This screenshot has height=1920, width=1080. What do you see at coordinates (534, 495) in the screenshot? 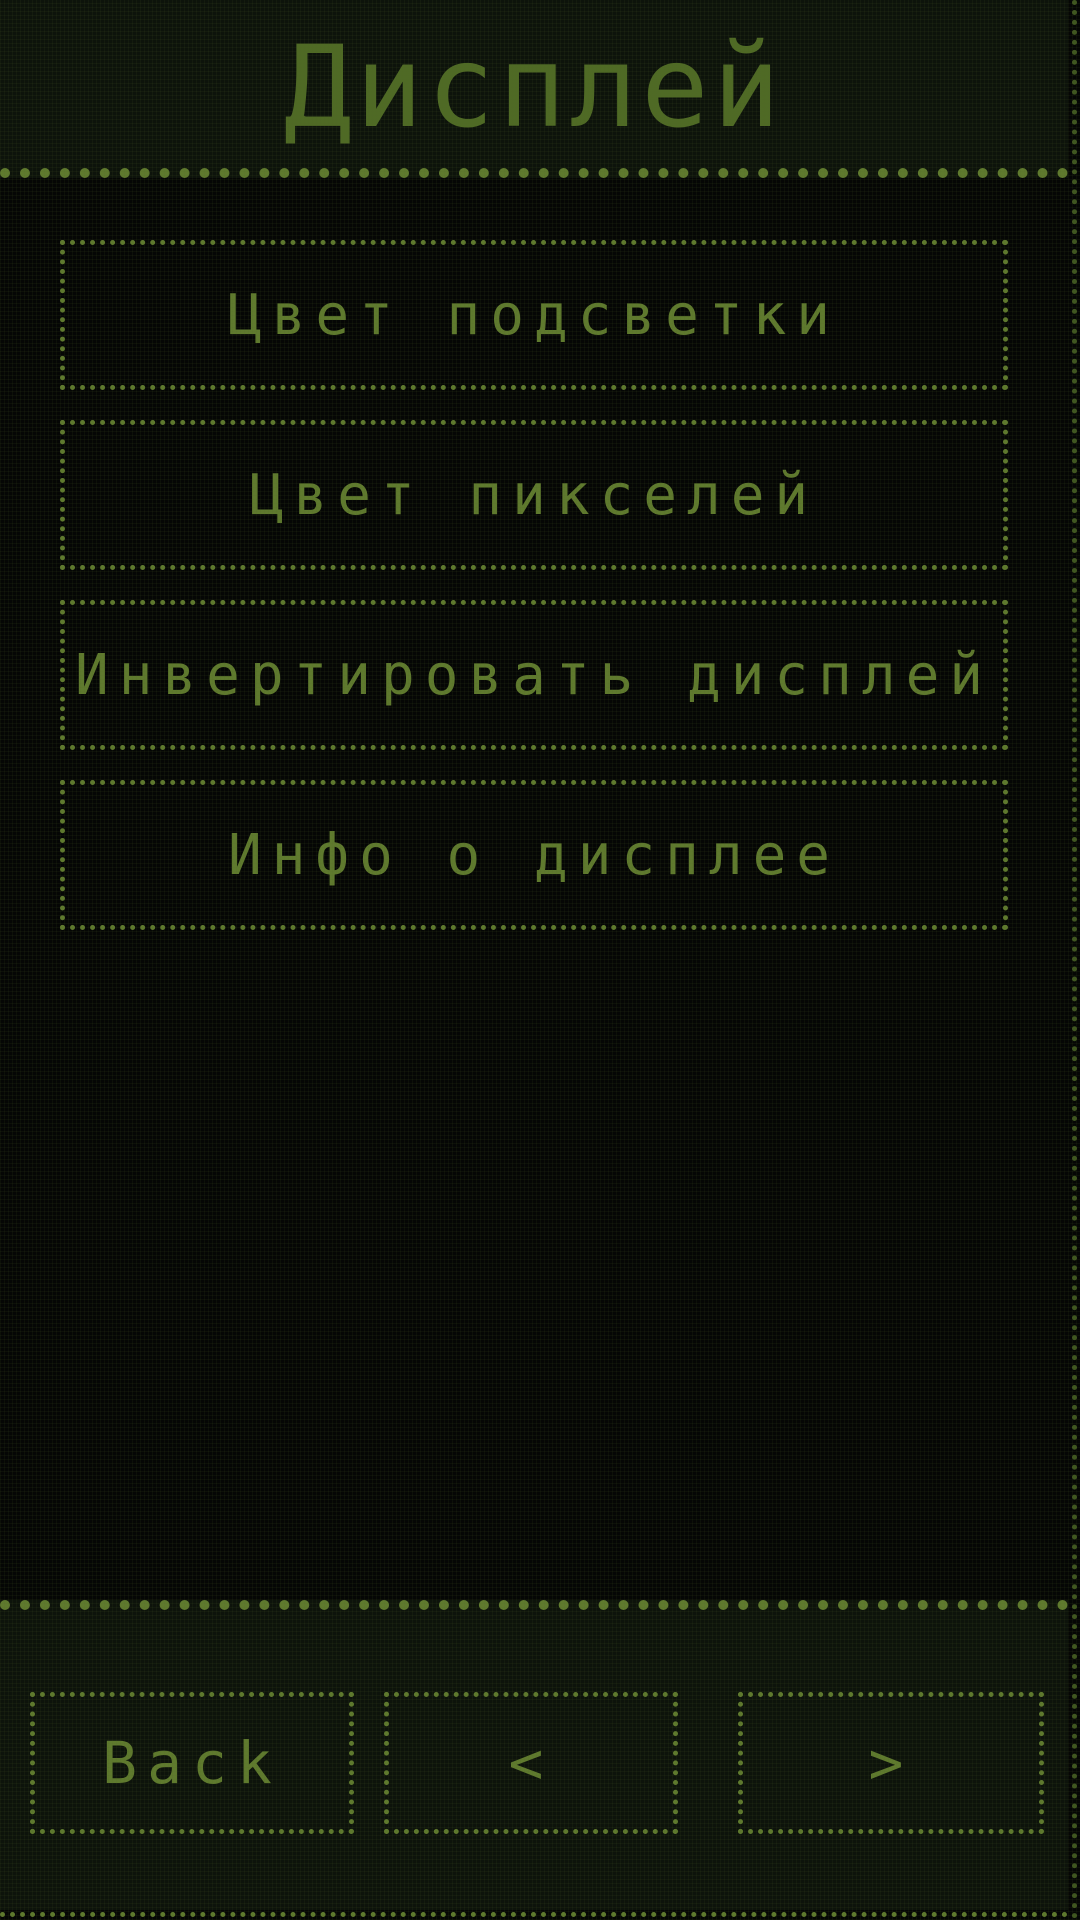
I see `pixel-color-button: Цвет пикселей` at bounding box center [534, 495].